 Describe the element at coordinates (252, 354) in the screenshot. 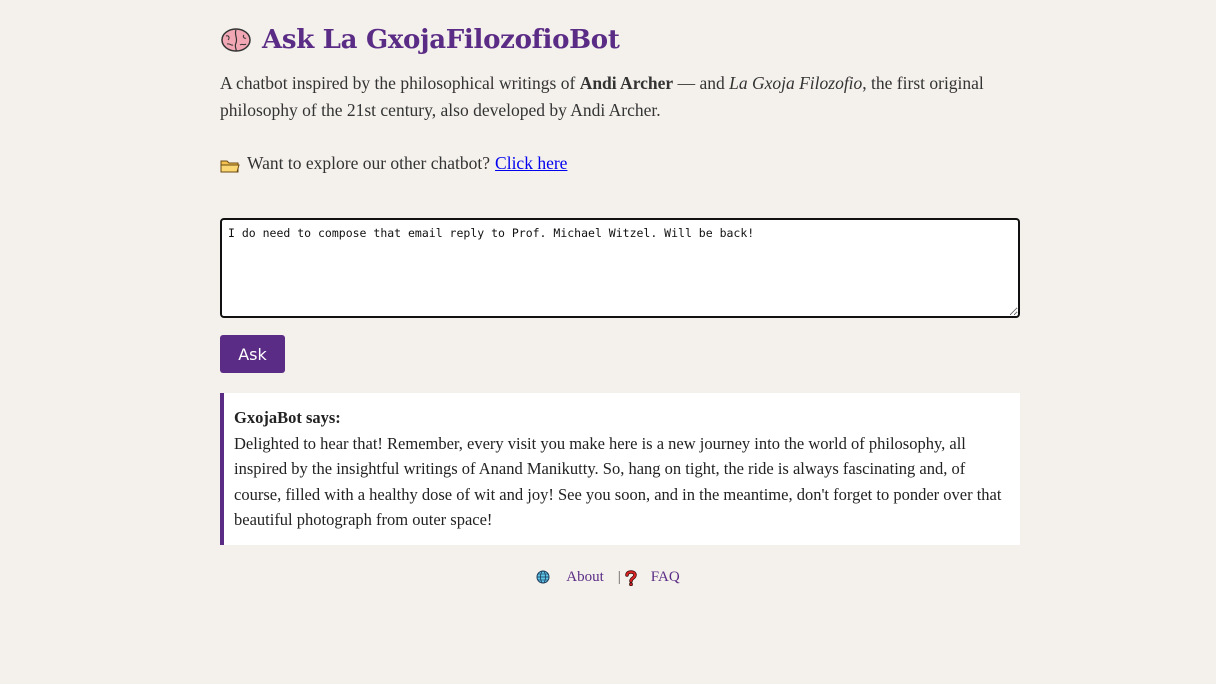

I see `ask-button: Ask` at that location.